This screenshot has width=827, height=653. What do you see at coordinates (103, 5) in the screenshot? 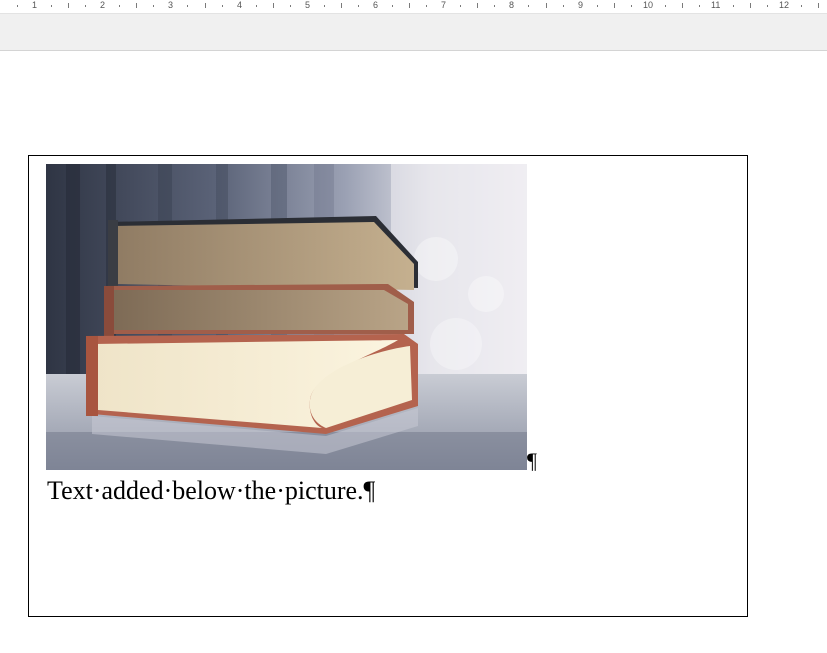
I see `ruler-number: 2` at bounding box center [103, 5].